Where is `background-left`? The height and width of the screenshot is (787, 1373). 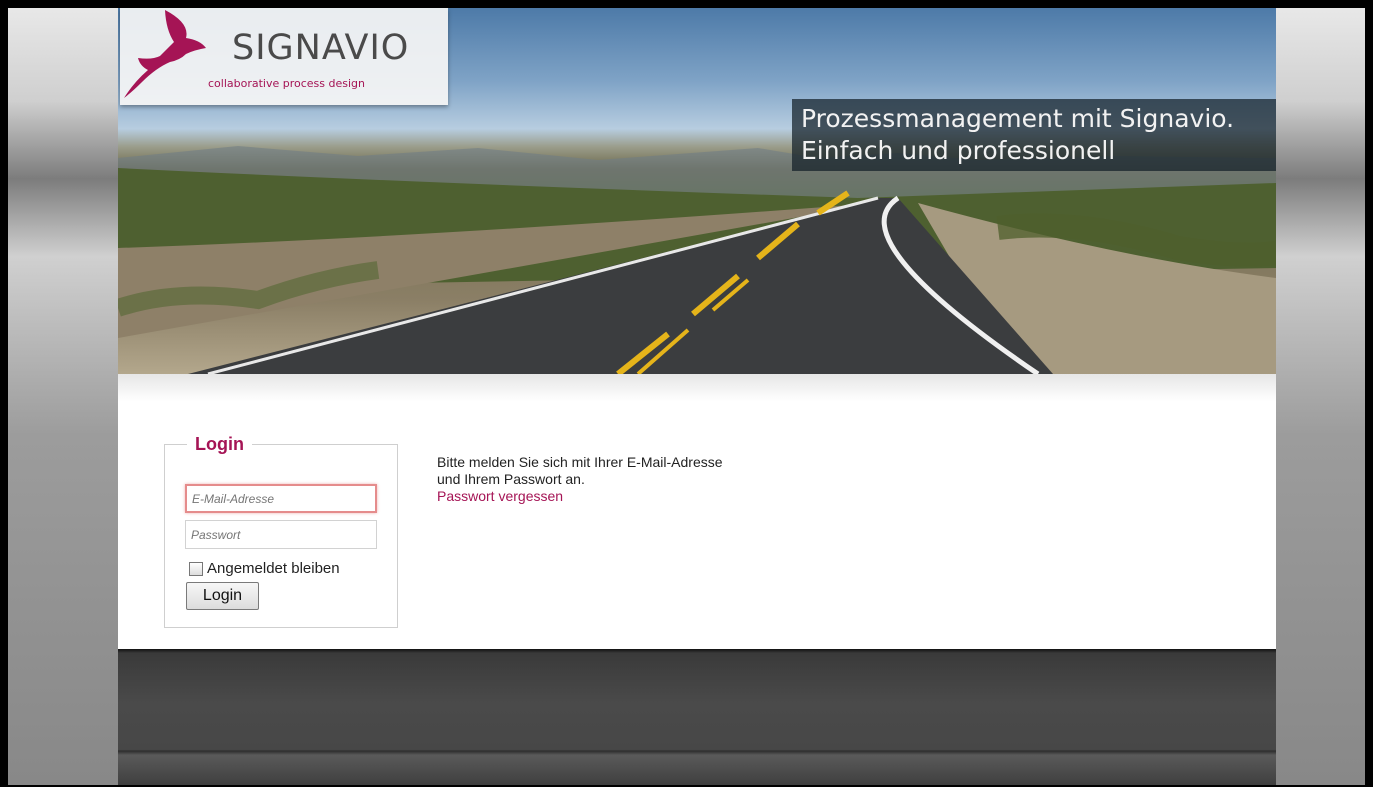 background-left is located at coordinates (63, 396).